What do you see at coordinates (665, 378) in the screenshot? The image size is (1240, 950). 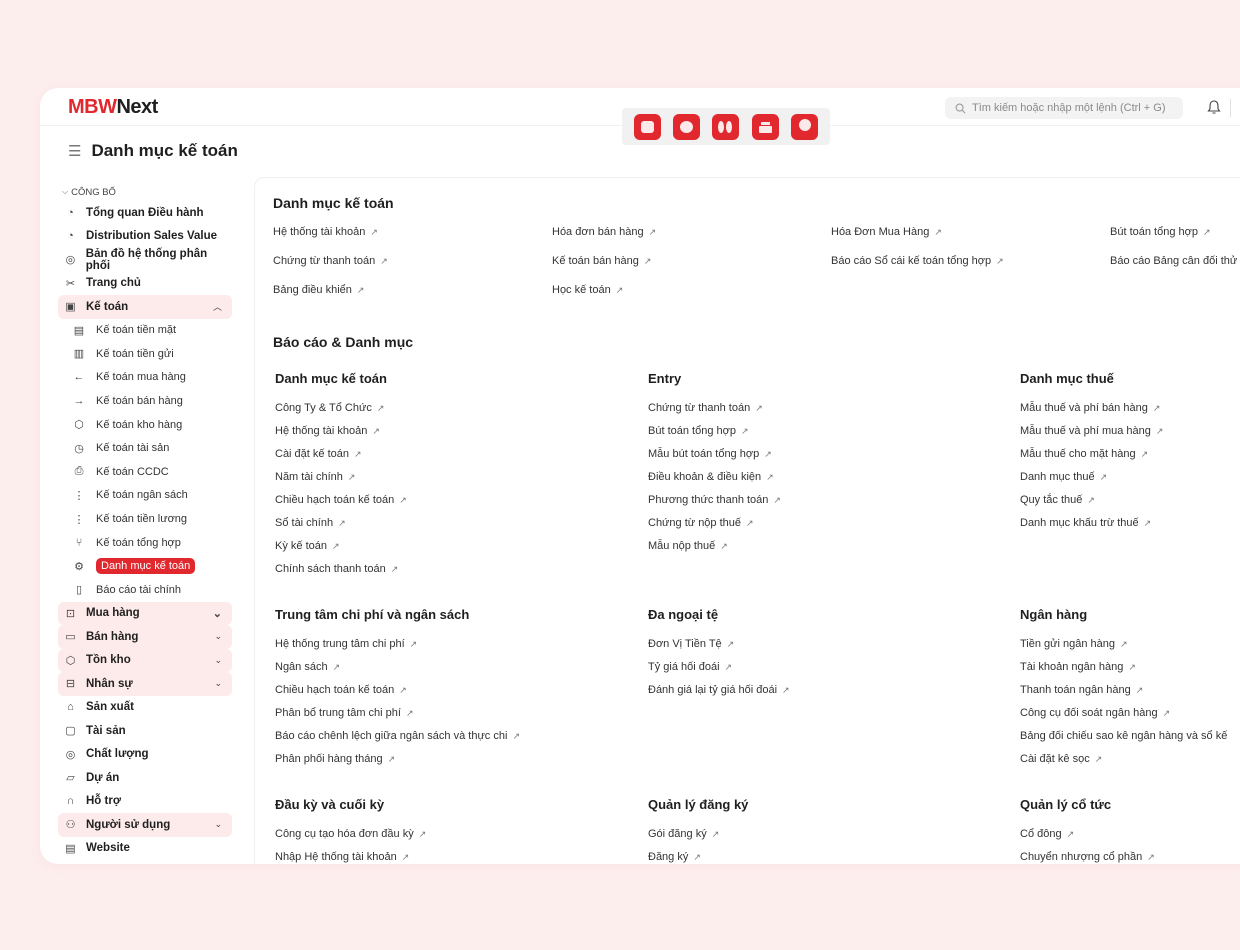 I see `group-title: Entry` at bounding box center [665, 378].